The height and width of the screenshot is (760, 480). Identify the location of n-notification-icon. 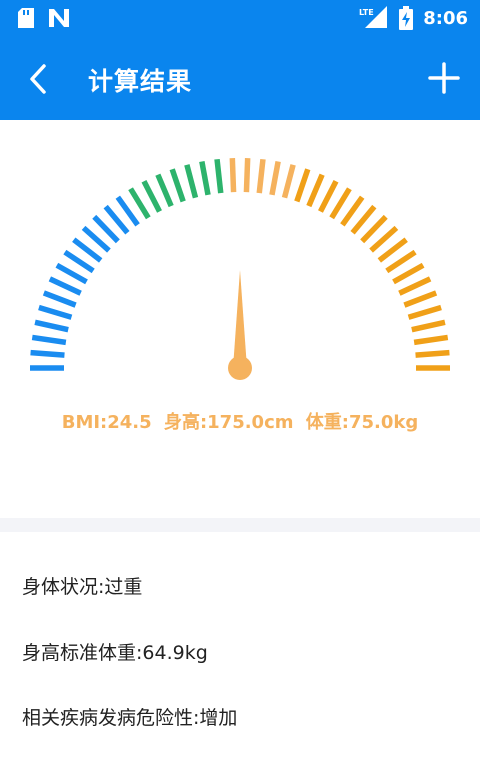
(59, 18).